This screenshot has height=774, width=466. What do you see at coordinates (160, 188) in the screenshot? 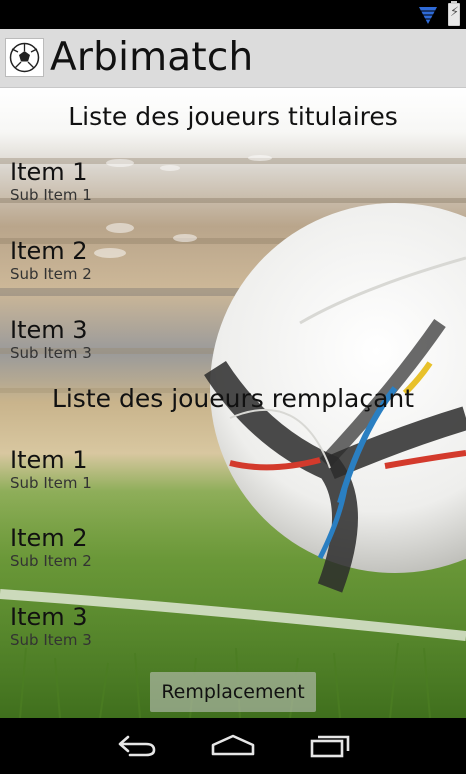
I see `starter-list-item-1: Item 1 Sub Item 1` at bounding box center [160, 188].